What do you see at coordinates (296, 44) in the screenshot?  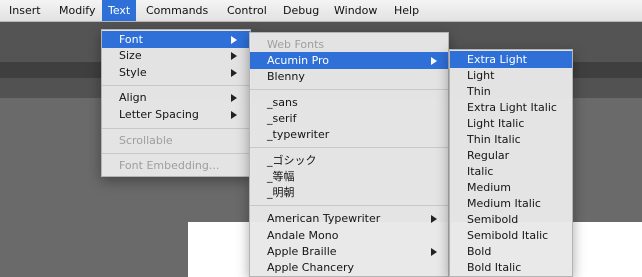 I see `menu-item-label: Web Fonts` at bounding box center [296, 44].